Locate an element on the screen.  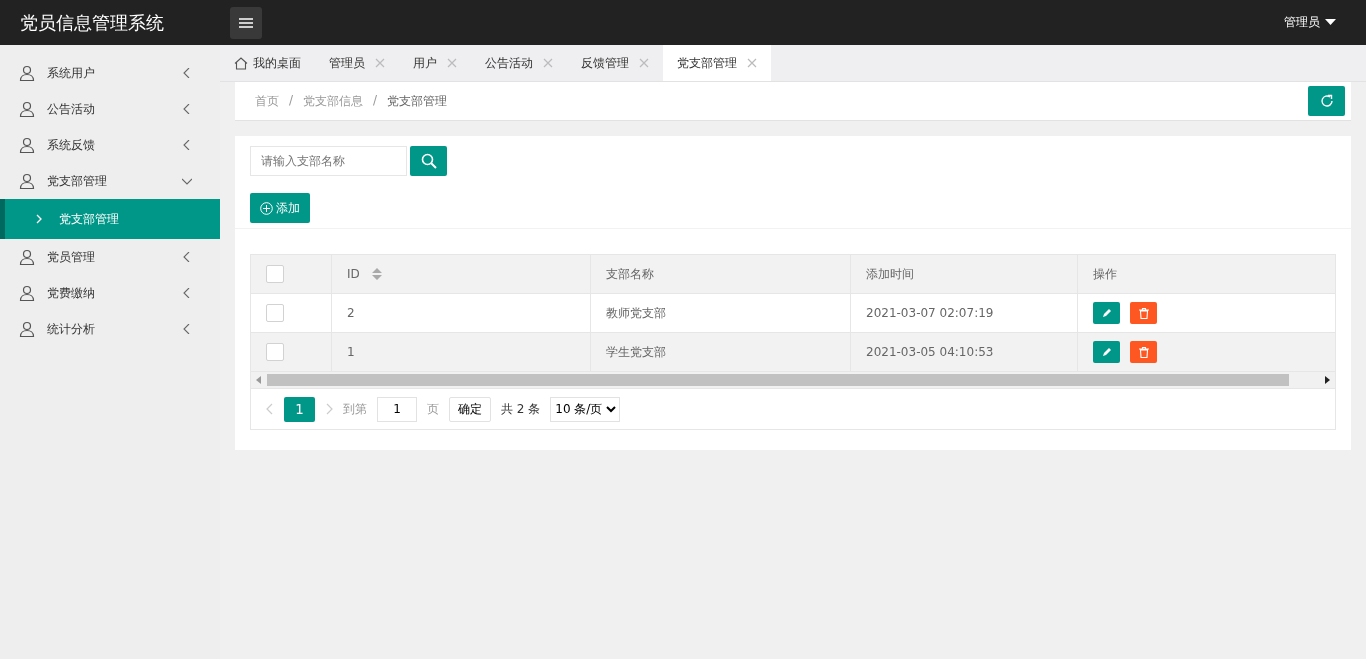
goto-label: 到第 is located at coordinates (355, 409).